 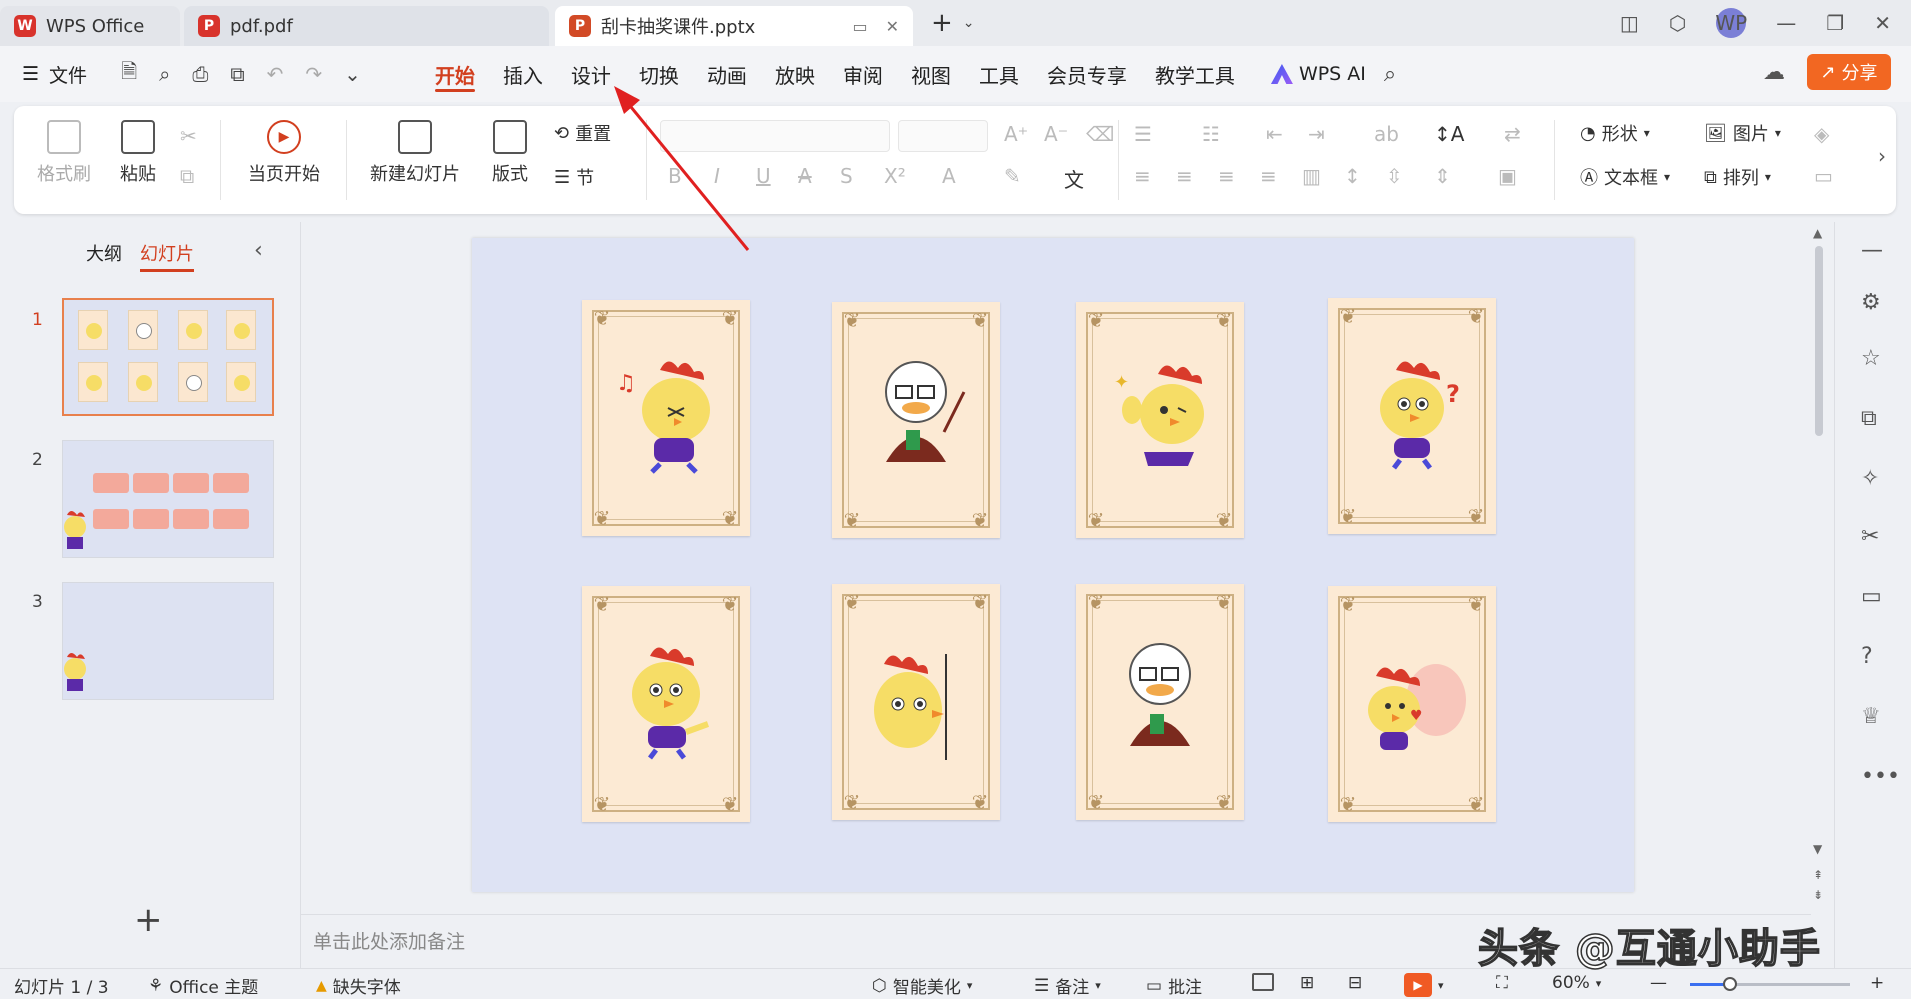 I want to click on paragraph-spacing-icon: ⇳, so click(x=1394, y=176).